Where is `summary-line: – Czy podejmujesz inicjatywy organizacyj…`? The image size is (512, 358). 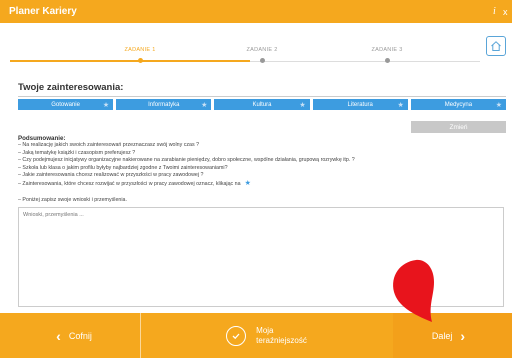 summary-line: – Czy podejmujesz inicjatywy organizacyj… is located at coordinates (186, 160).